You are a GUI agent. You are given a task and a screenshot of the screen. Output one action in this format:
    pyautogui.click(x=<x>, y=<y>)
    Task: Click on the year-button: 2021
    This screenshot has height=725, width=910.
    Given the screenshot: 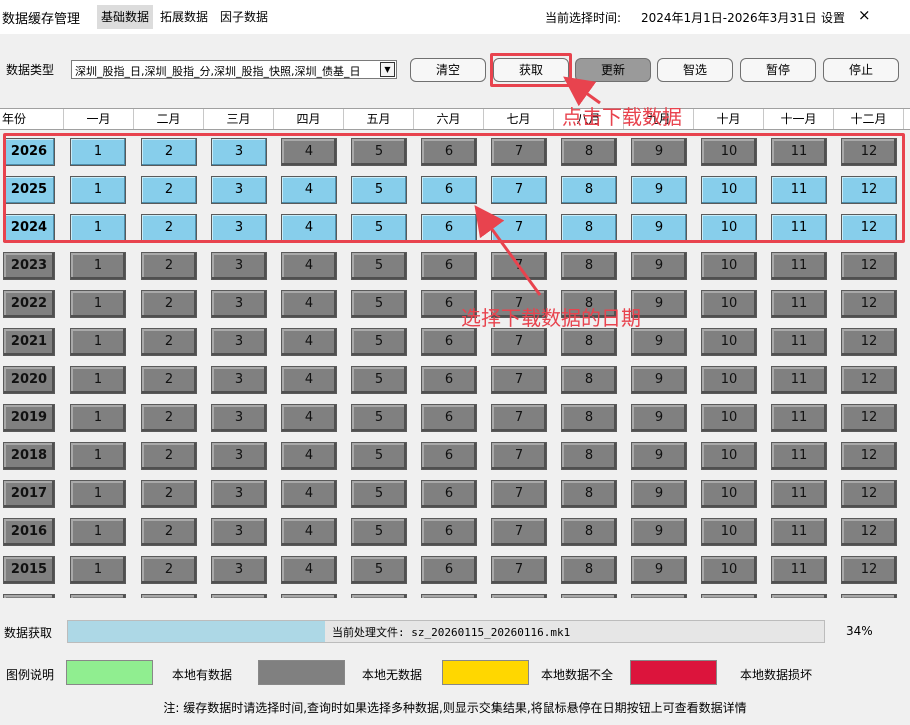 What is the action you would take?
    pyautogui.click(x=29, y=342)
    